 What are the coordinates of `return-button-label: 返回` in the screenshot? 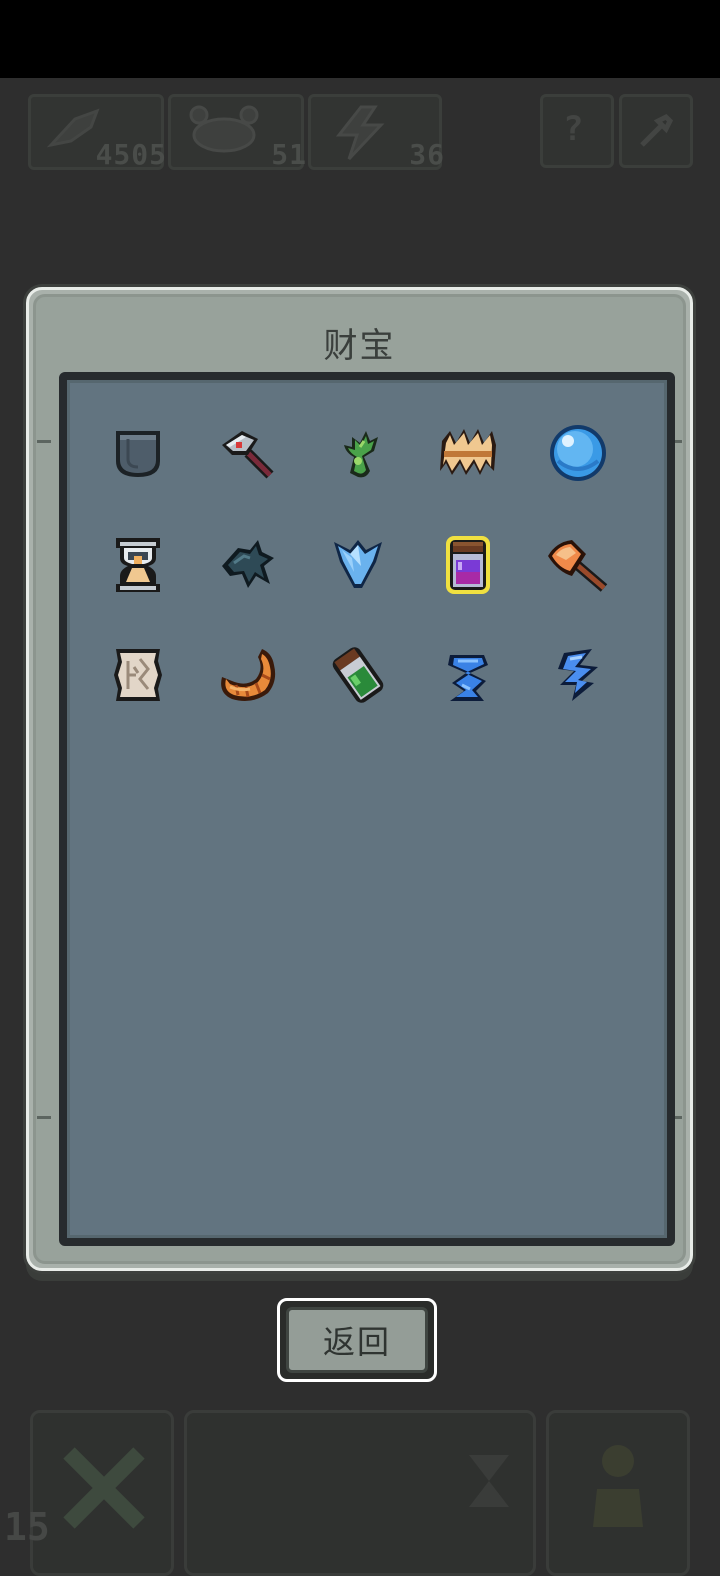 It's located at (357, 1340).